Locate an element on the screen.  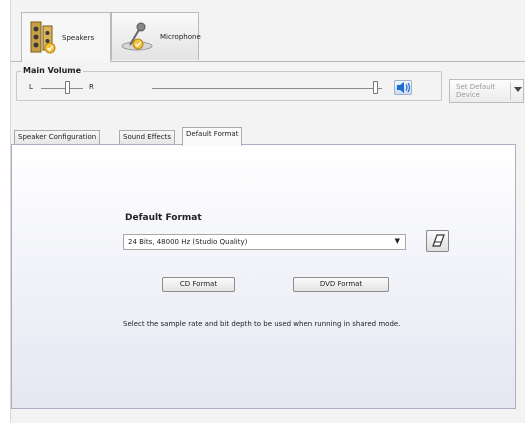
chevron-down-icon: ▼ is located at coordinates (397, 241).